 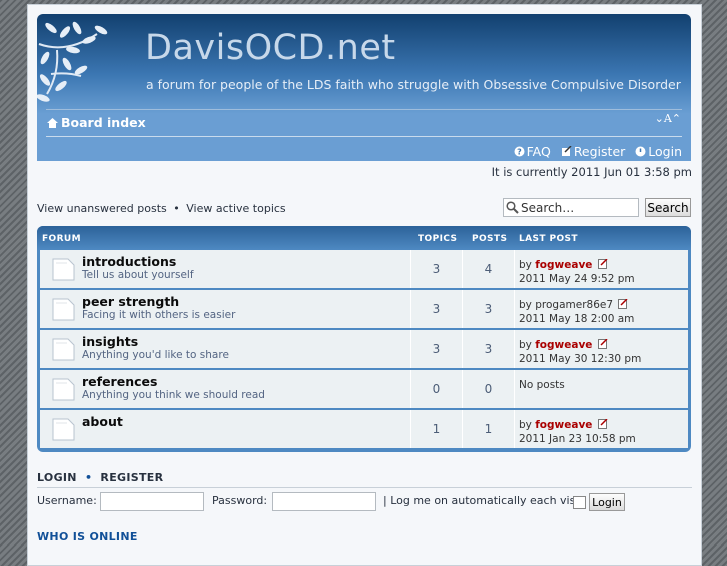 I want to click on posts-column-header: POSTS, so click(x=490, y=239).